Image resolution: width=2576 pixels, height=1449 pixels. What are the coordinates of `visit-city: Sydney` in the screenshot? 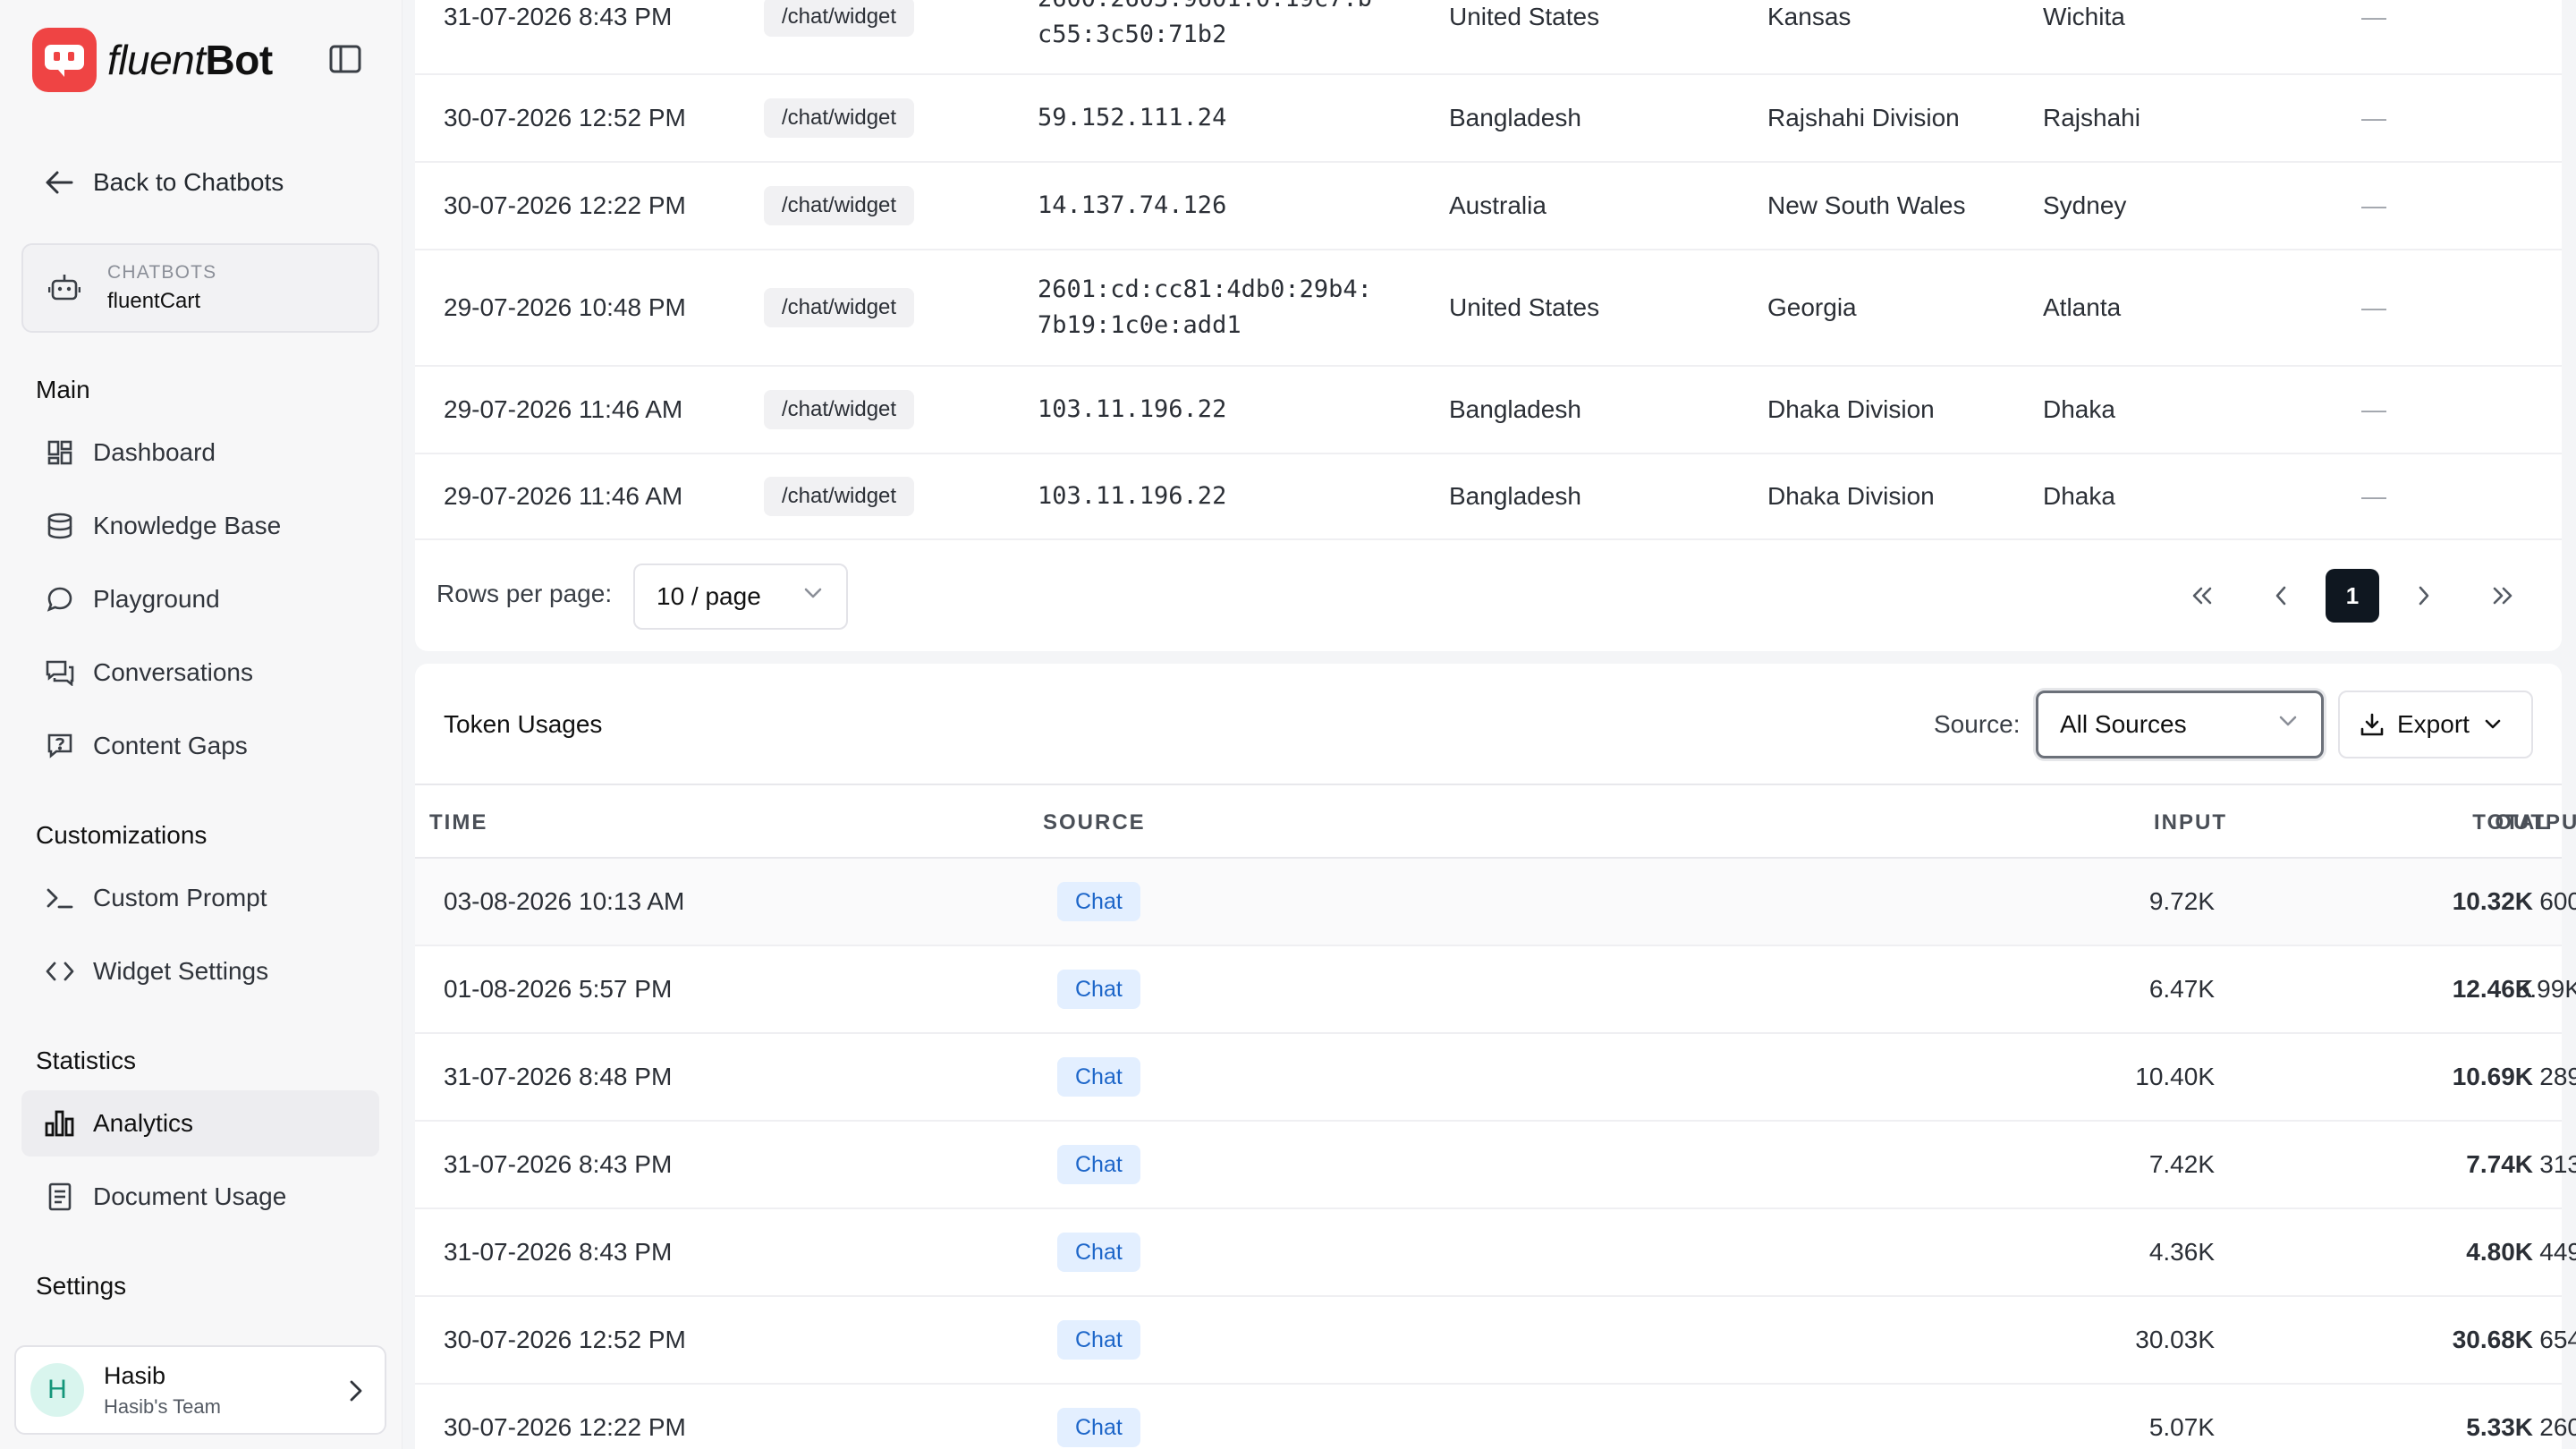 It's located at (2085, 205).